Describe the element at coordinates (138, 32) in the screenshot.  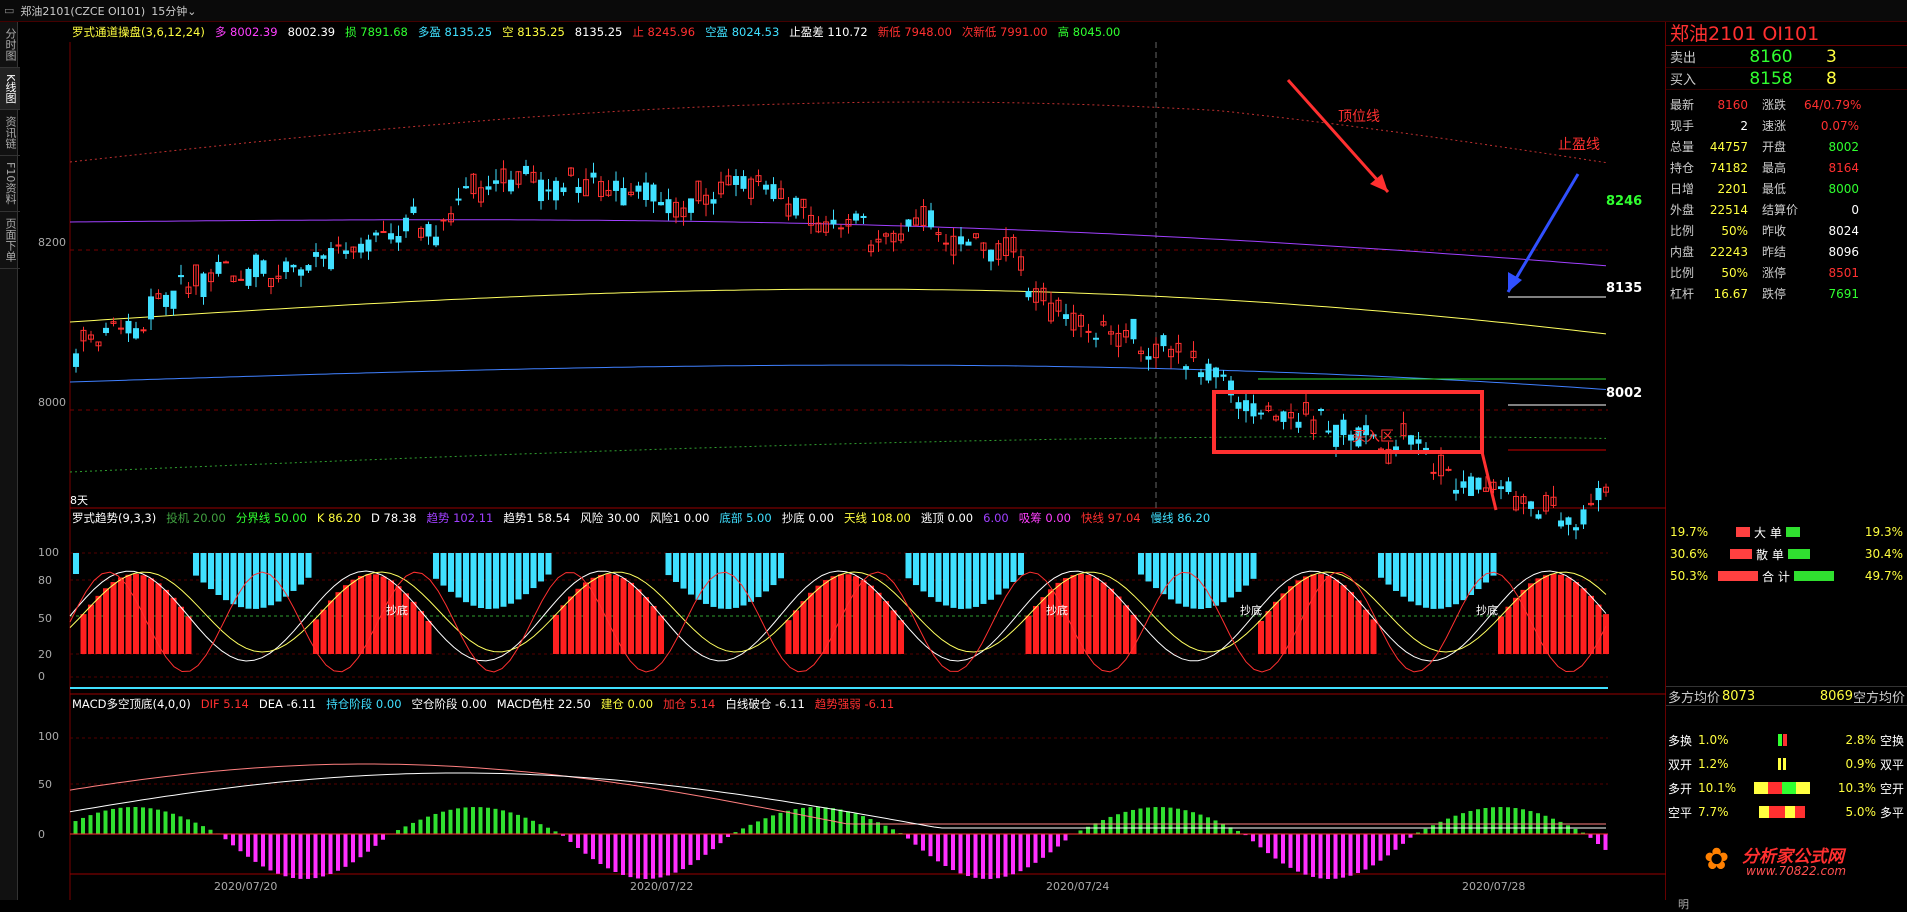
I see `main-legend-item-0: 罗式通道操盘(3,6,12,24)` at that location.